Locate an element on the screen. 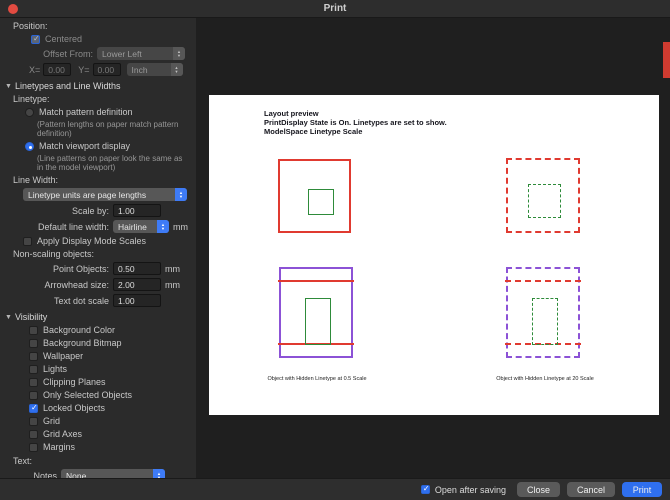 The height and width of the screenshot is (500, 670). apply-display-mode-checkbox is located at coordinates (27, 241).